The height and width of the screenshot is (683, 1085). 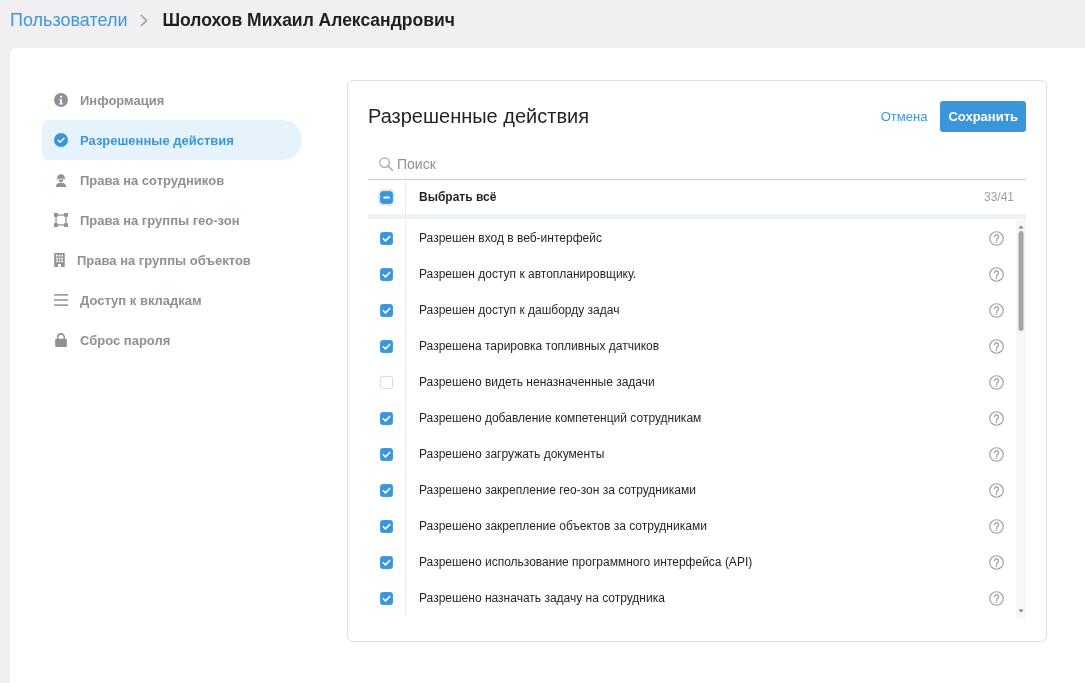 I want to click on cancel-button: Отмена, so click(x=904, y=116).